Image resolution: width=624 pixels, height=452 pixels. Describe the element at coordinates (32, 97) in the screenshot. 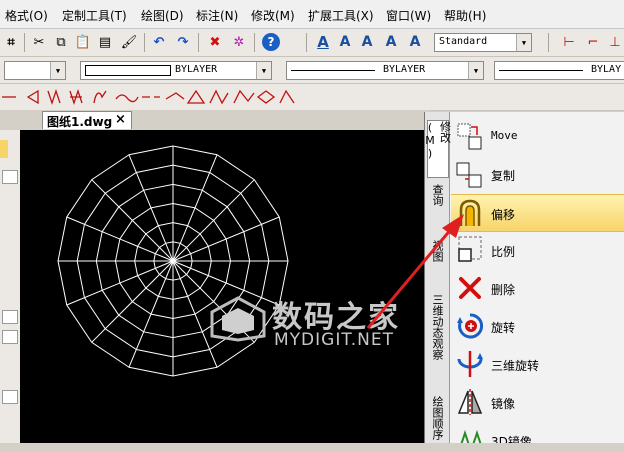

I see `ray-tool-icon` at that location.